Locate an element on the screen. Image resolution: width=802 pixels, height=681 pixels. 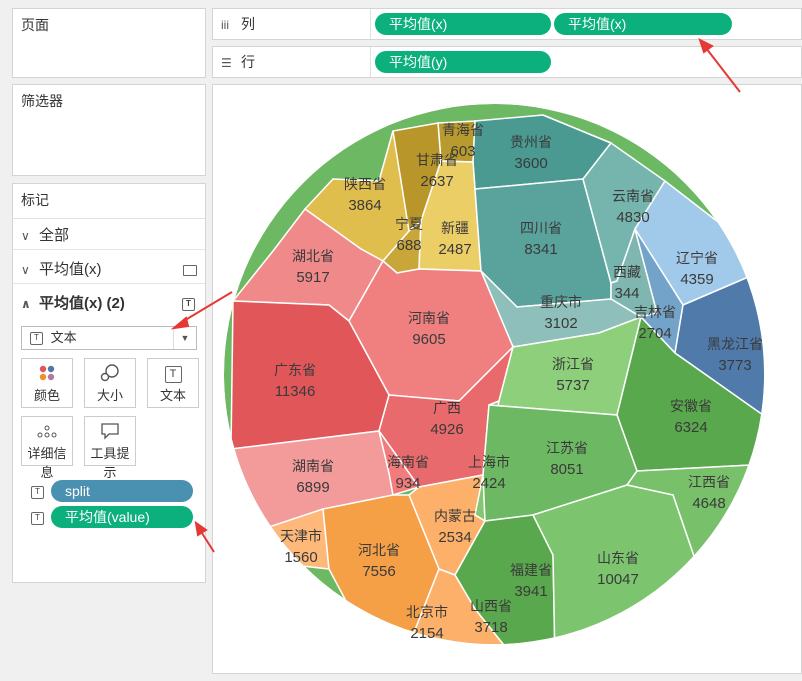
rows-shelf: ☰ 行 平均值(y) is located at coordinates (507, 62).